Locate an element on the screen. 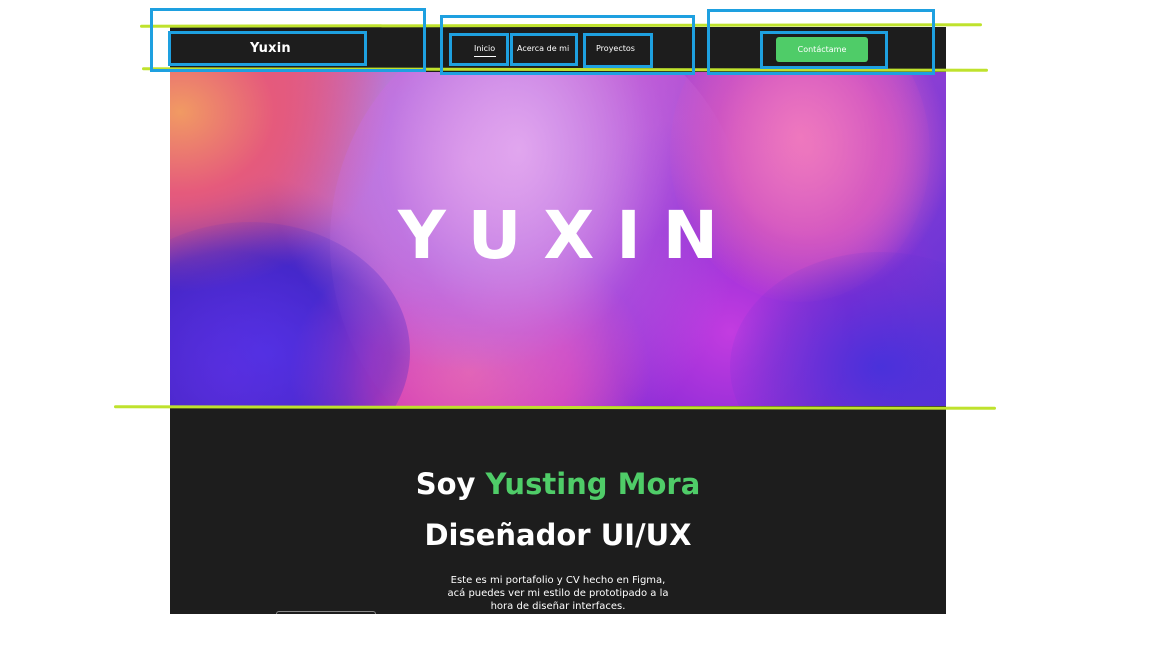 The height and width of the screenshot is (648, 1152). annotation-box-nav-inicio is located at coordinates (479, 49).